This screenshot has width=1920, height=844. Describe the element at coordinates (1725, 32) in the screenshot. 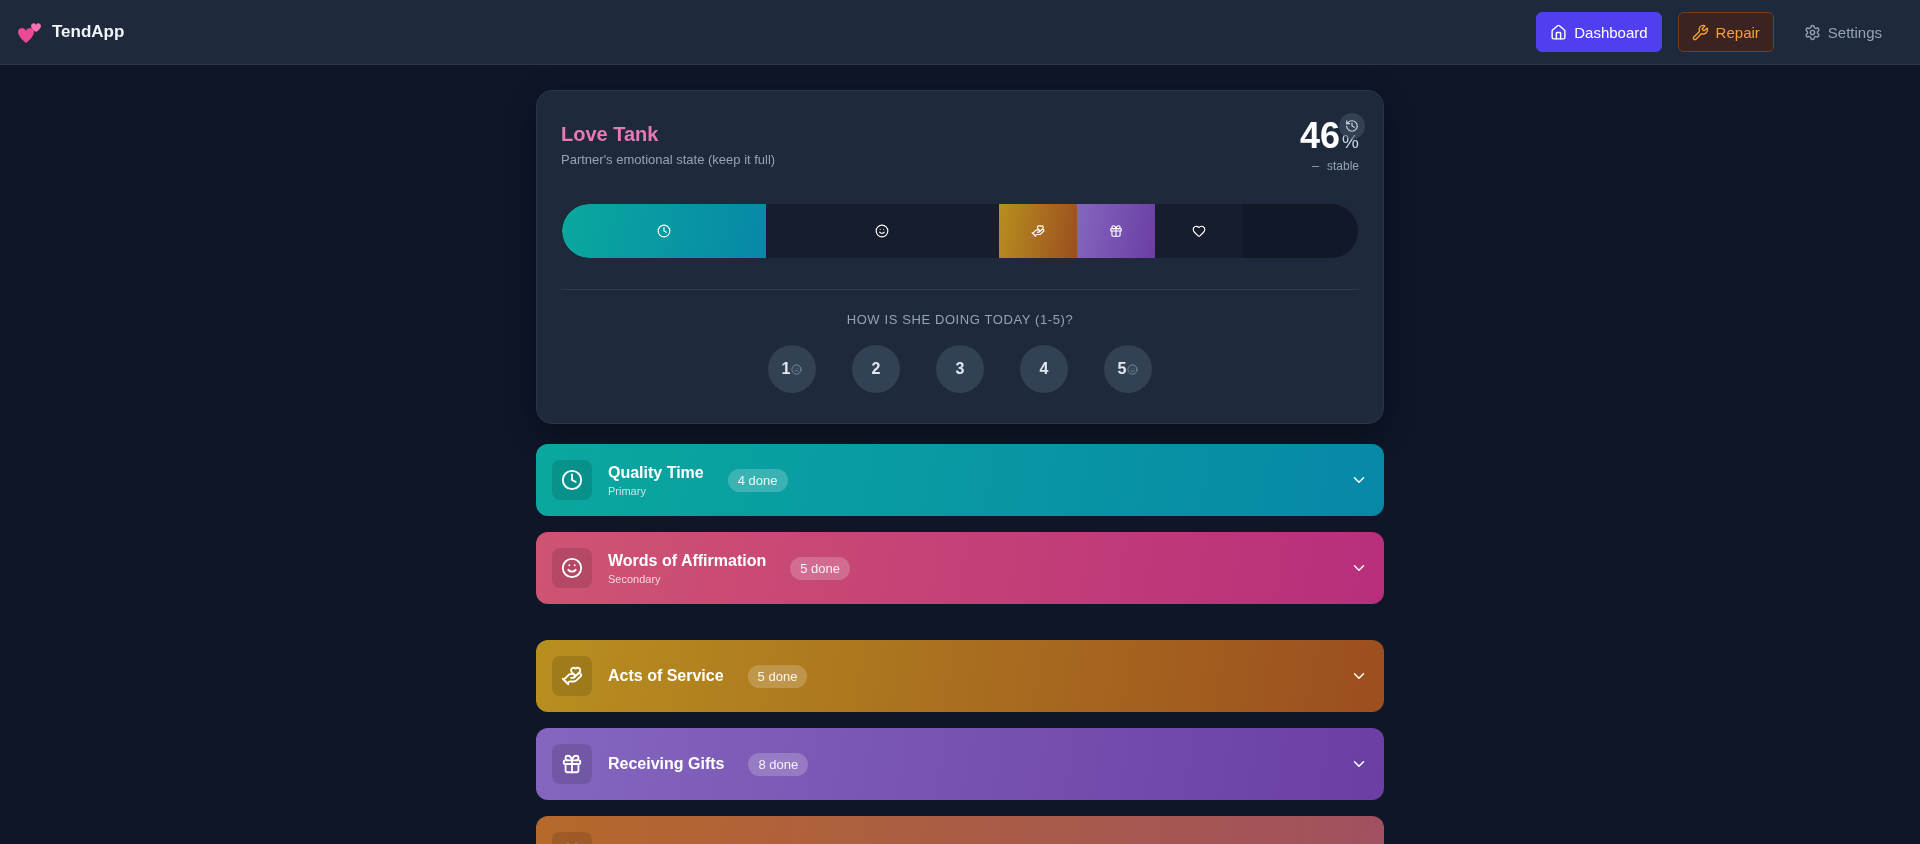

I see `nav-tab: Repair` at that location.